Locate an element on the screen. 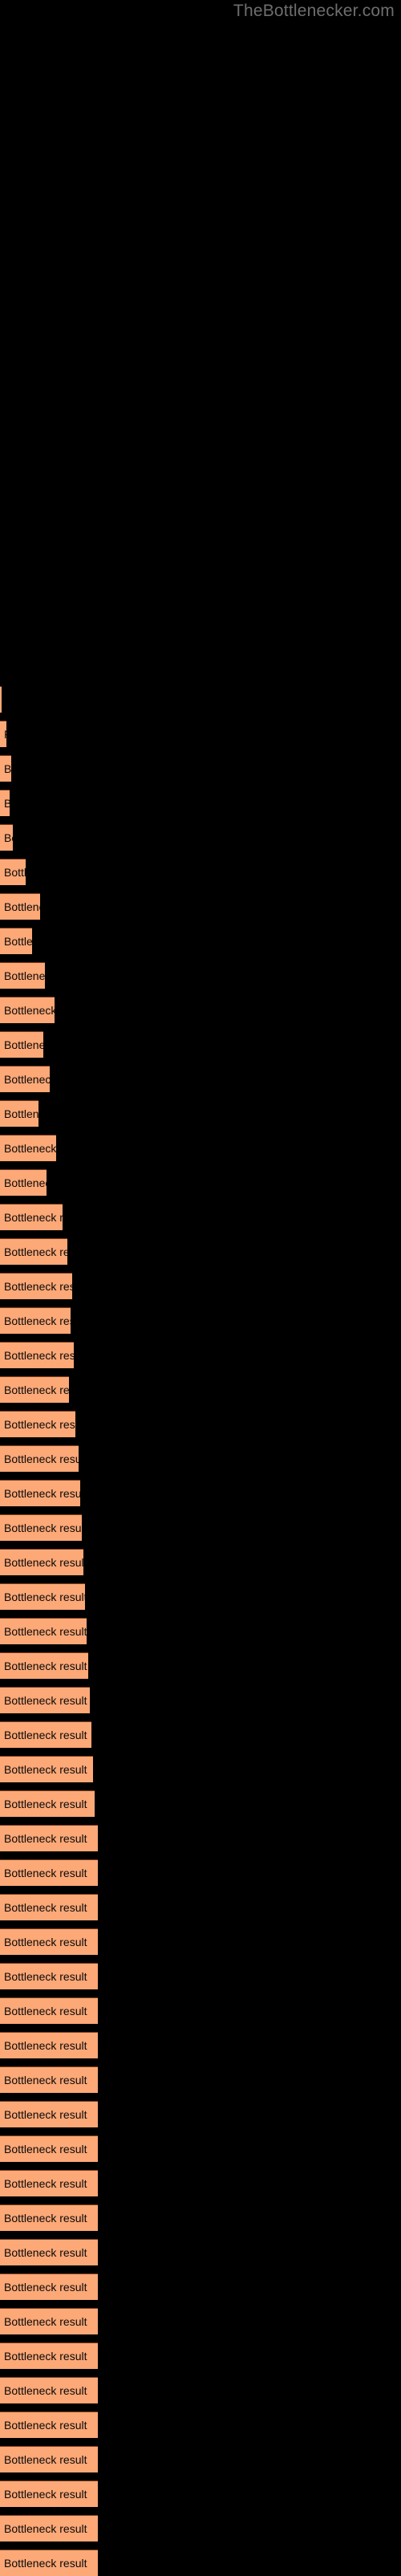 This screenshot has width=401, height=2576. bar: Bottlen is located at coordinates (13, 872).